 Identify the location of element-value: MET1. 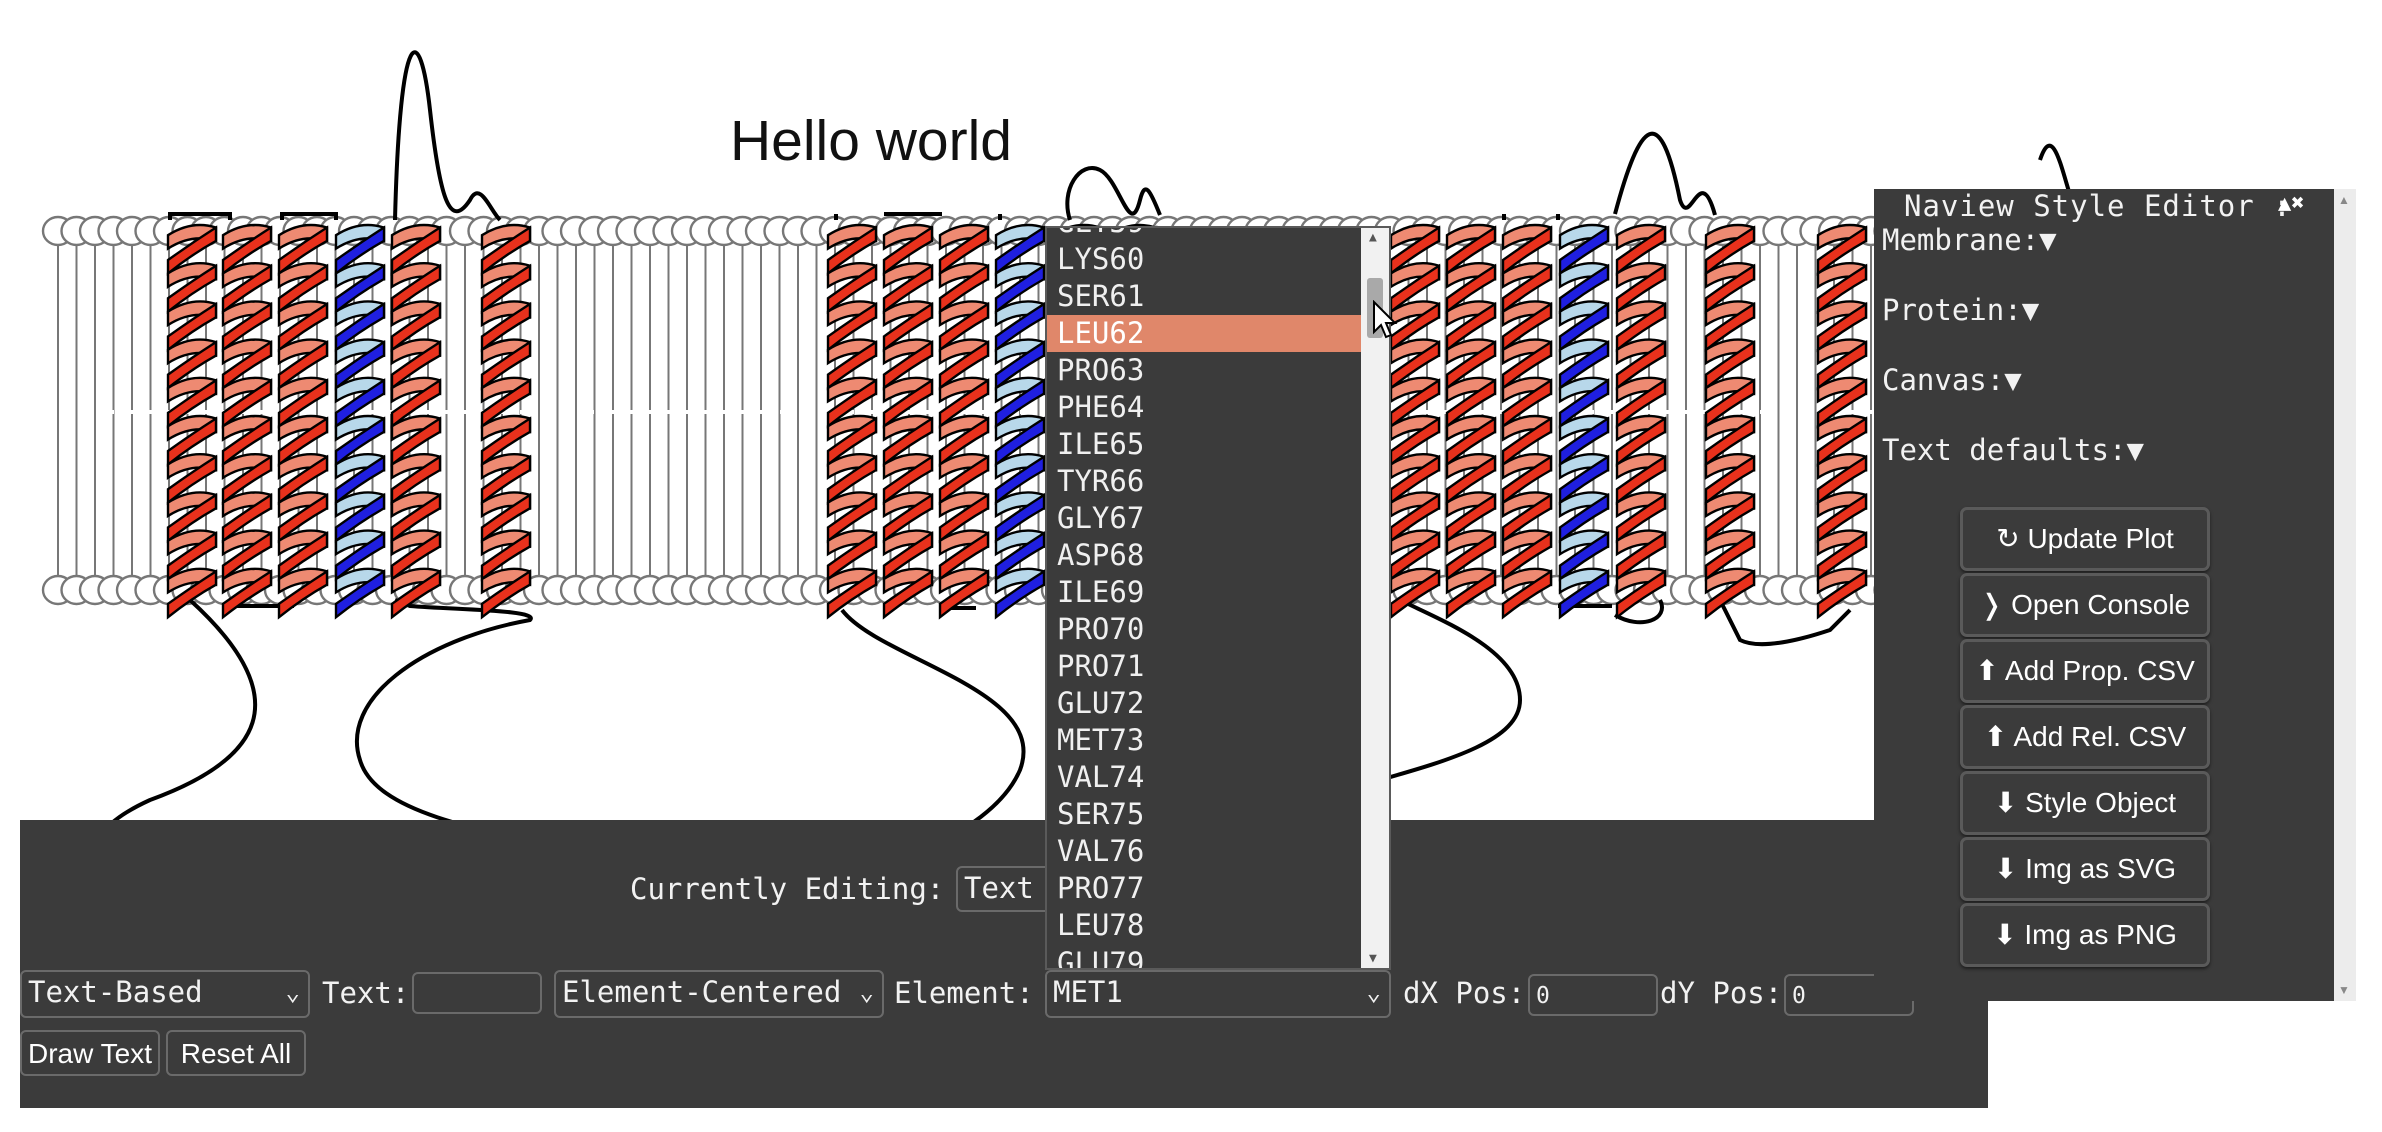
(1088, 992).